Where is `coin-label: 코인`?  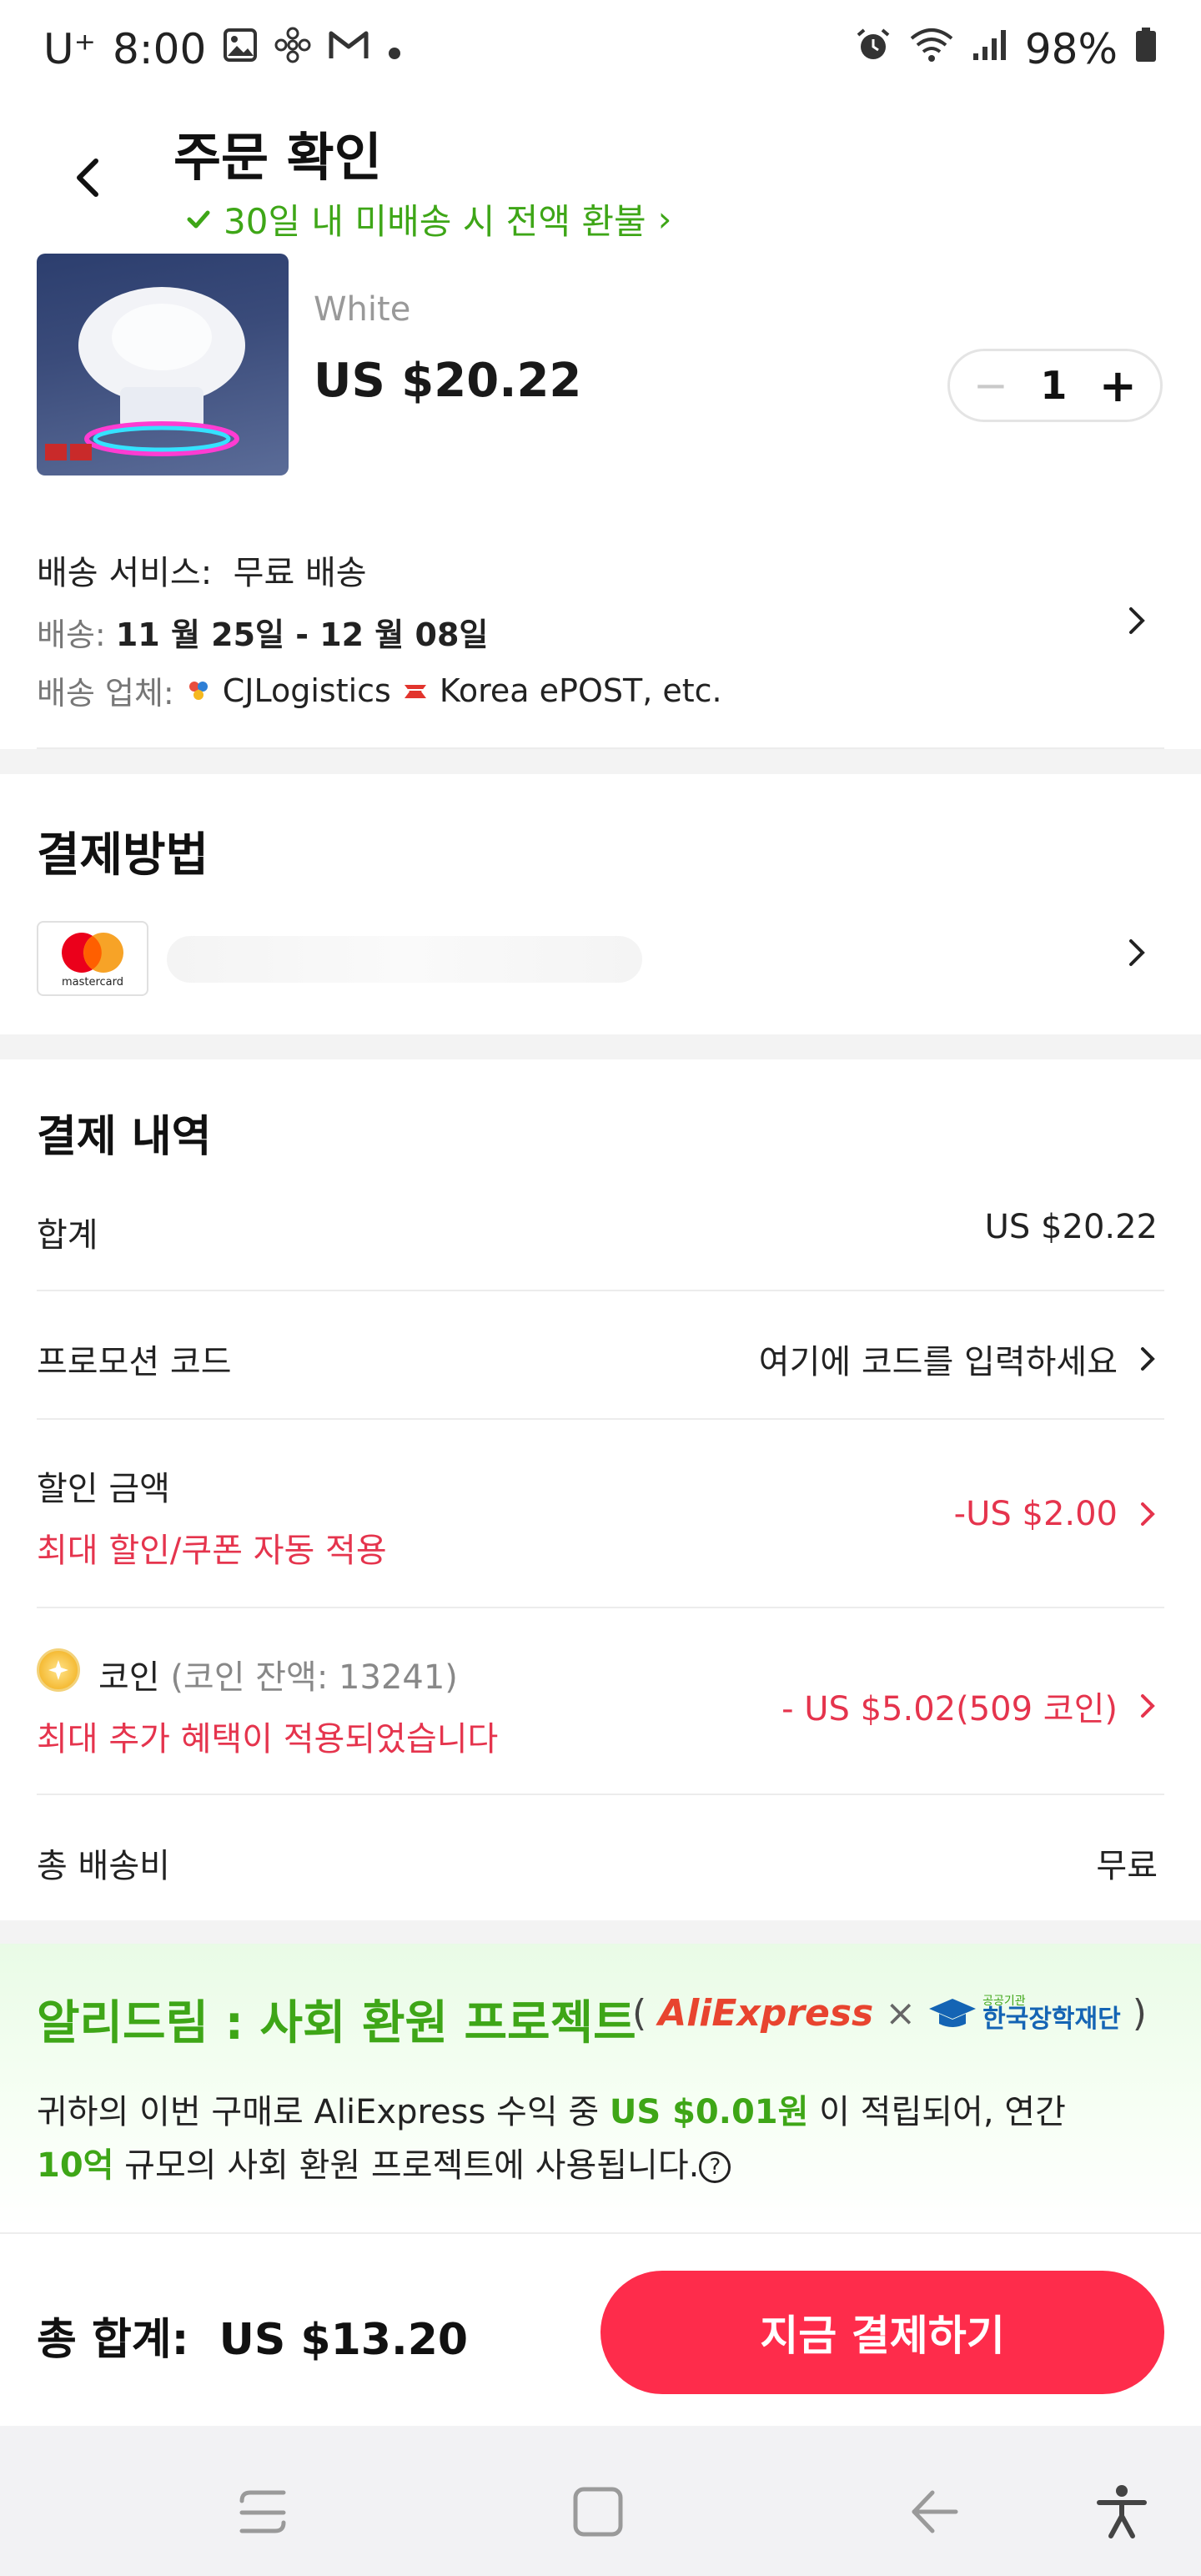
coin-label: 코인 is located at coordinates (129, 1677).